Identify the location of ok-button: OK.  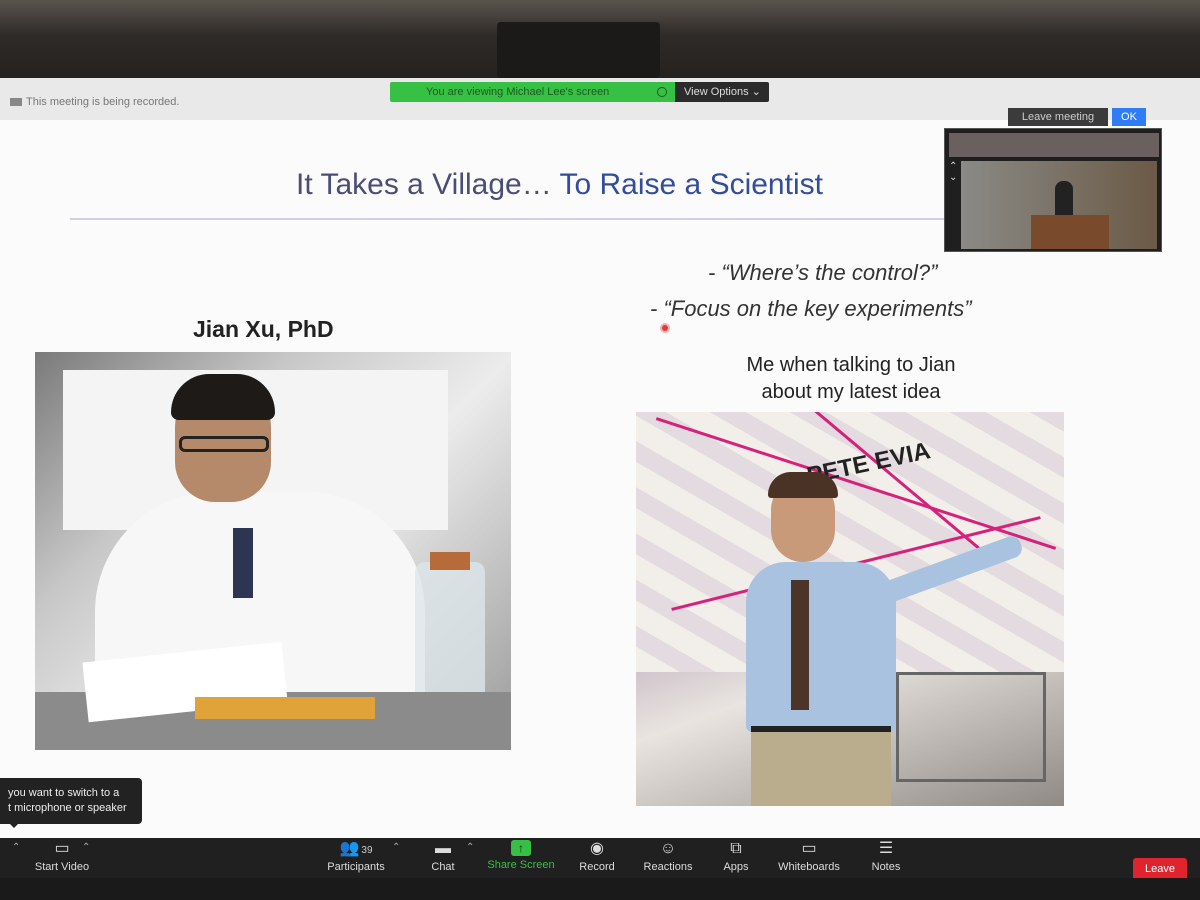
(1129, 117).